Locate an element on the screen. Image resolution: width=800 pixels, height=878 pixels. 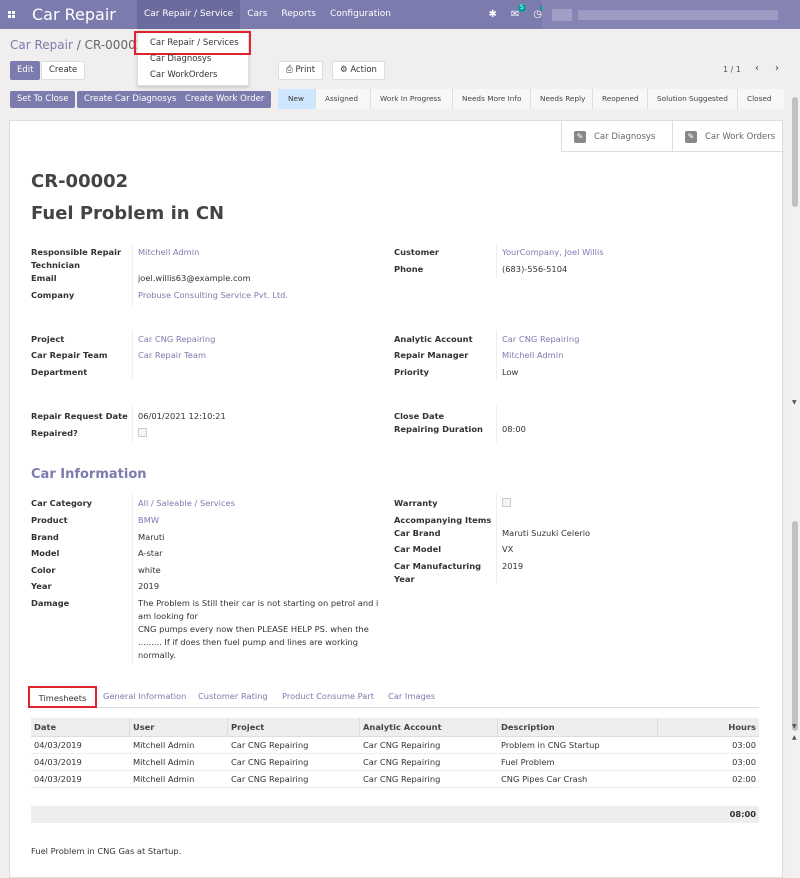
product-value: BMW is located at coordinates (148, 520).